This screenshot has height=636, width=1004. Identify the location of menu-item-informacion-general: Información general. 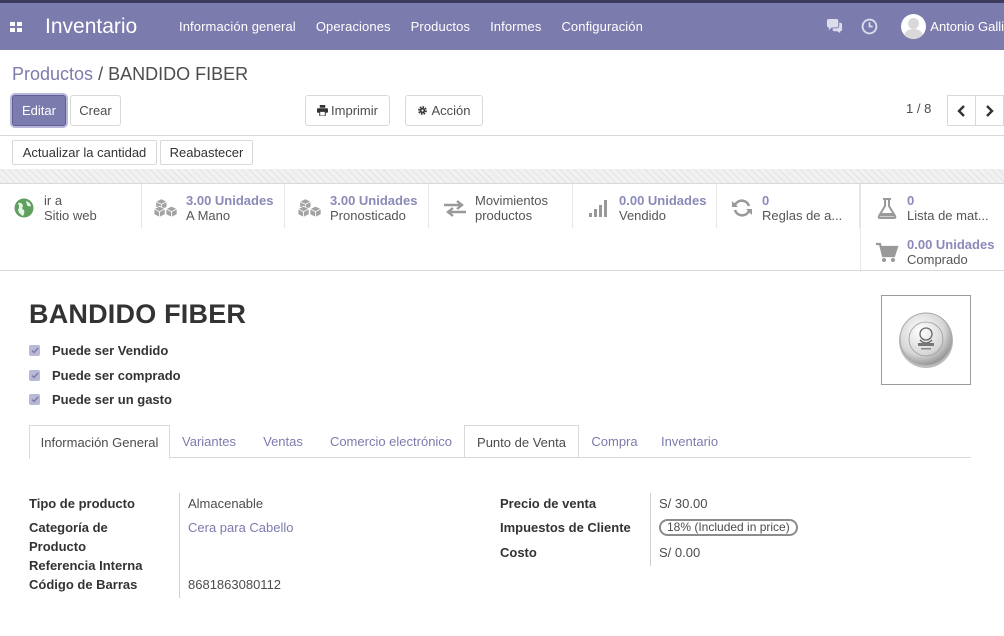
(237, 26).